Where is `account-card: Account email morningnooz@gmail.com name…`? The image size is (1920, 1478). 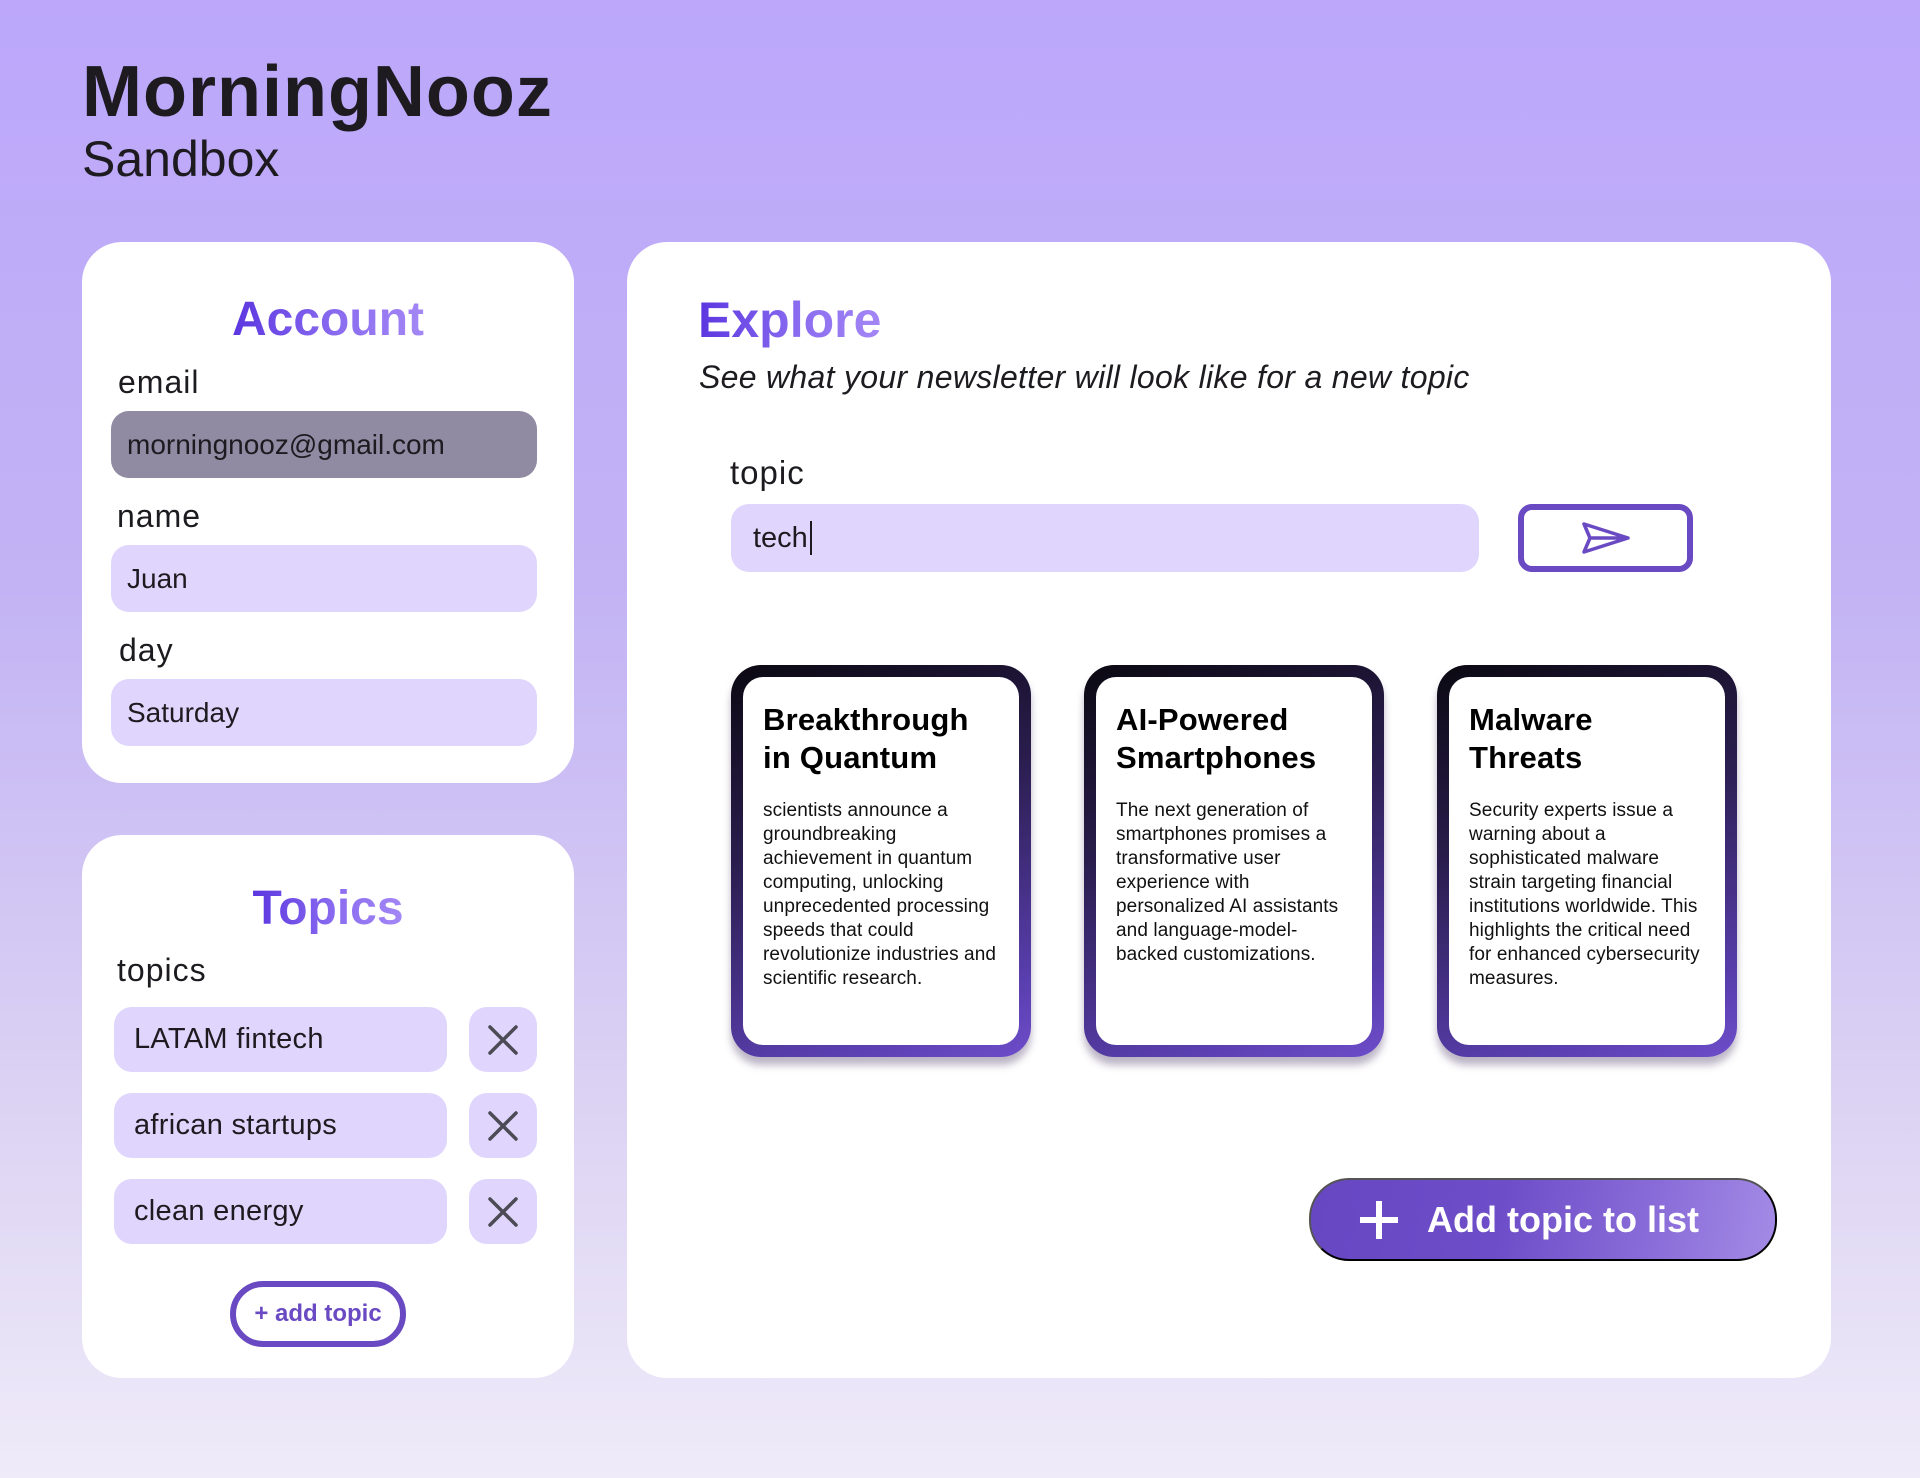 account-card: Account email morningnooz@gmail.com name… is located at coordinates (328, 512).